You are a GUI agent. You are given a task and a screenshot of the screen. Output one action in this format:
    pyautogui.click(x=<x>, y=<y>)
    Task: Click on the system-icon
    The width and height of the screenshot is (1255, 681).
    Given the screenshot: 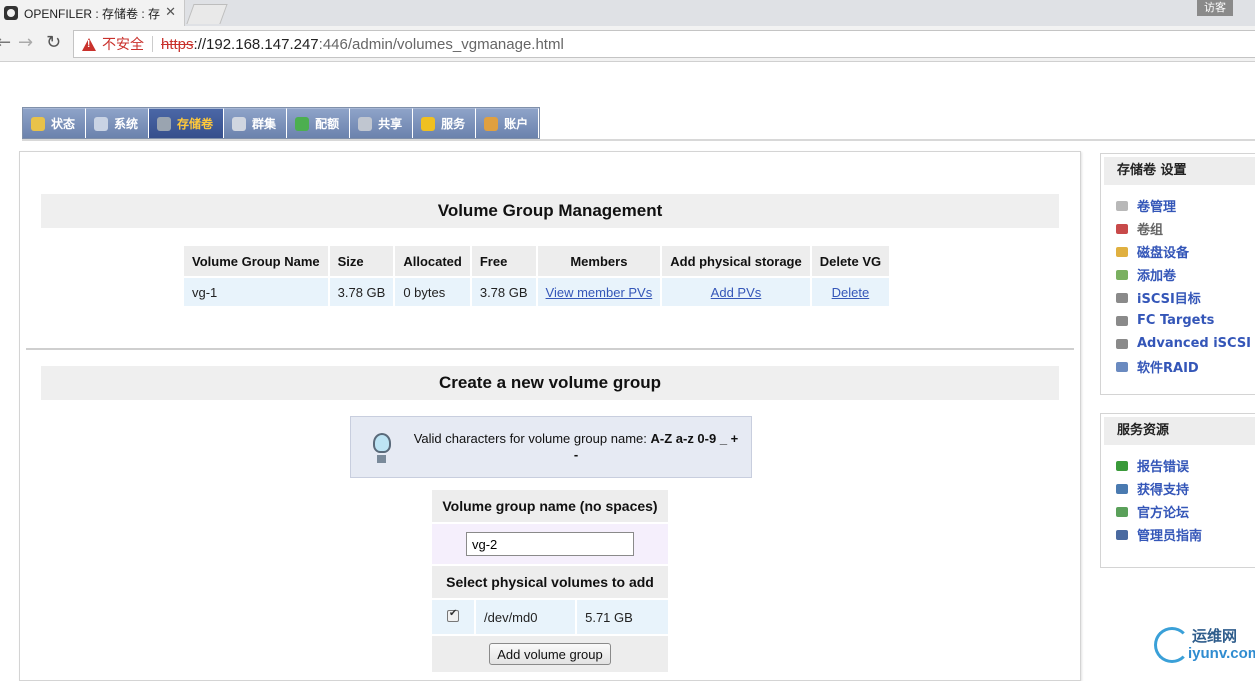 What is the action you would take?
    pyautogui.click(x=101, y=123)
    